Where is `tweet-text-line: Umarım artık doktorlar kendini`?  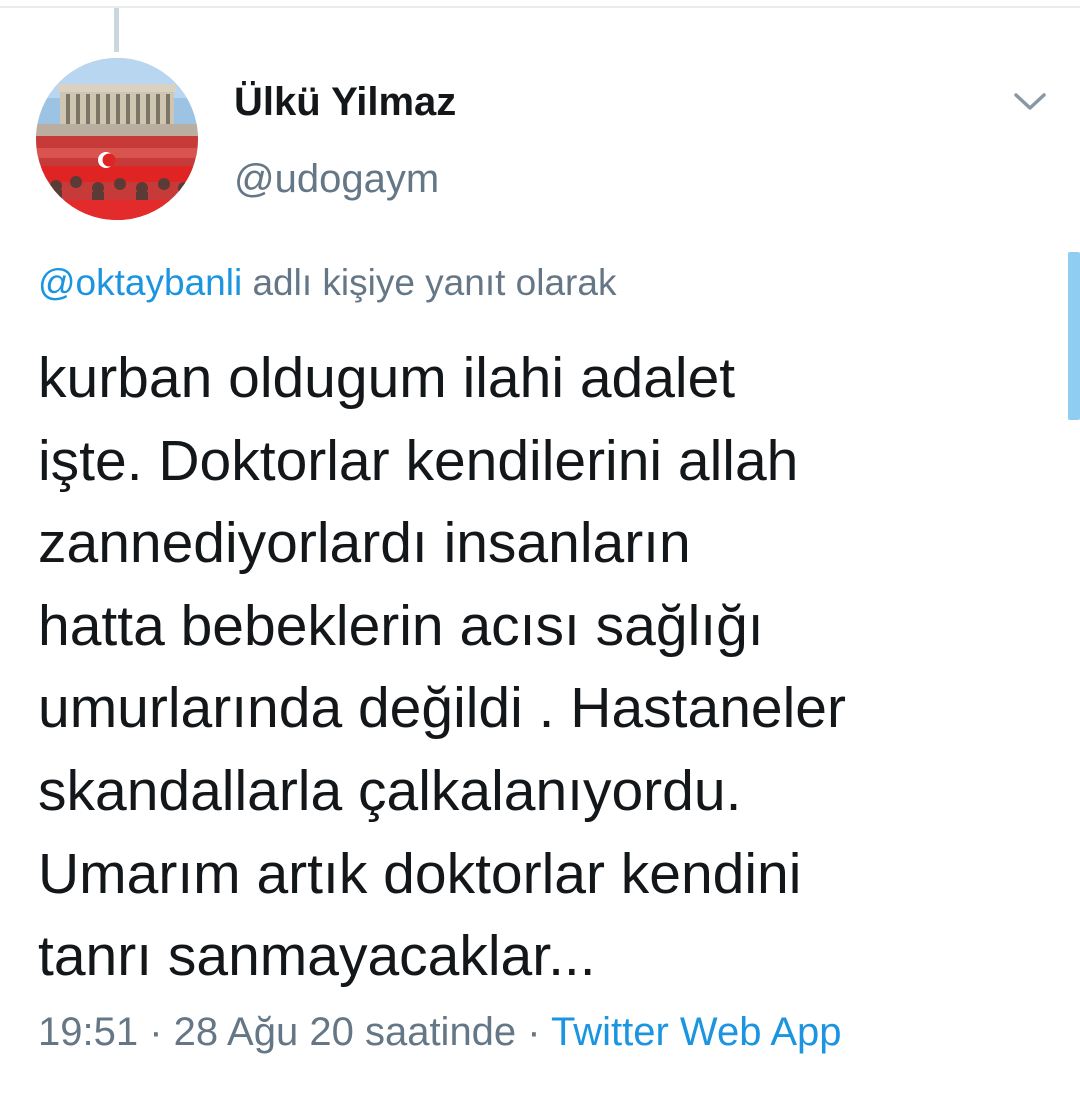
tweet-text-line: Umarım artık doktorlar kendini is located at coordinates (420, 873).